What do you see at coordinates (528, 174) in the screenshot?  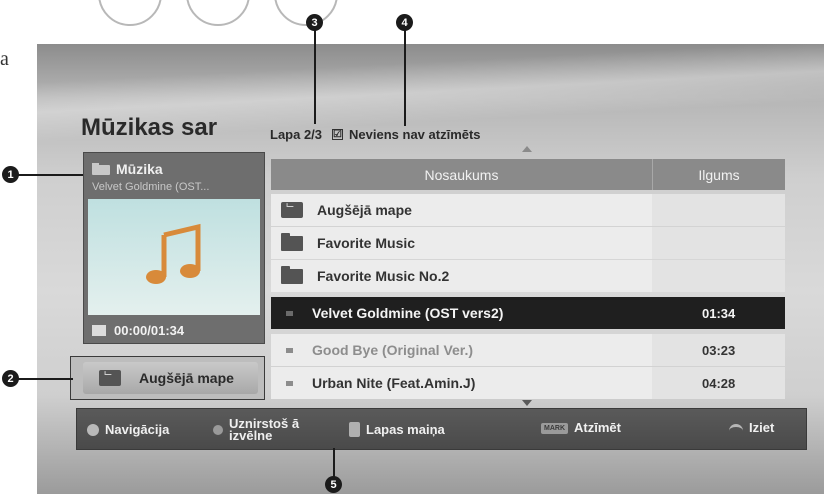 I see `list-header: Nosaukums Ilgums` at bounding box center [528, 174].